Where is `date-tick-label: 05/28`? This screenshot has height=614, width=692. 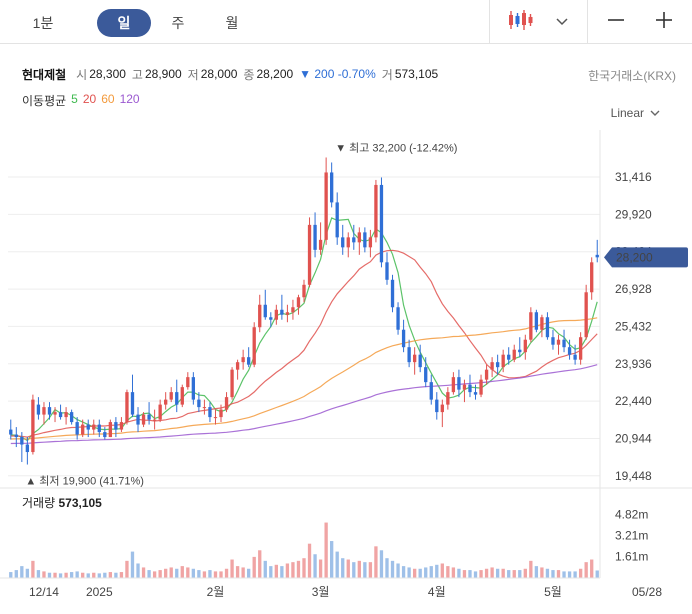
date-tick-label: 05/28 is located at coordinates (647, 592).